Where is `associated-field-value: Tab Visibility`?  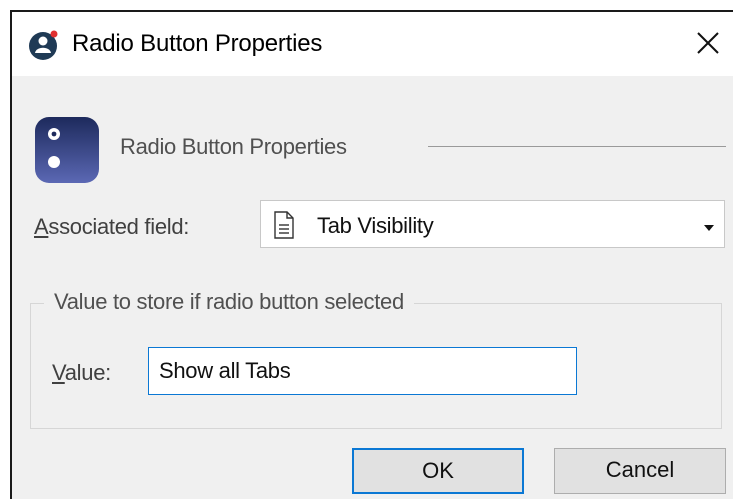 associated-field-value: Tab Visibility is located at coordinates (375, 225).